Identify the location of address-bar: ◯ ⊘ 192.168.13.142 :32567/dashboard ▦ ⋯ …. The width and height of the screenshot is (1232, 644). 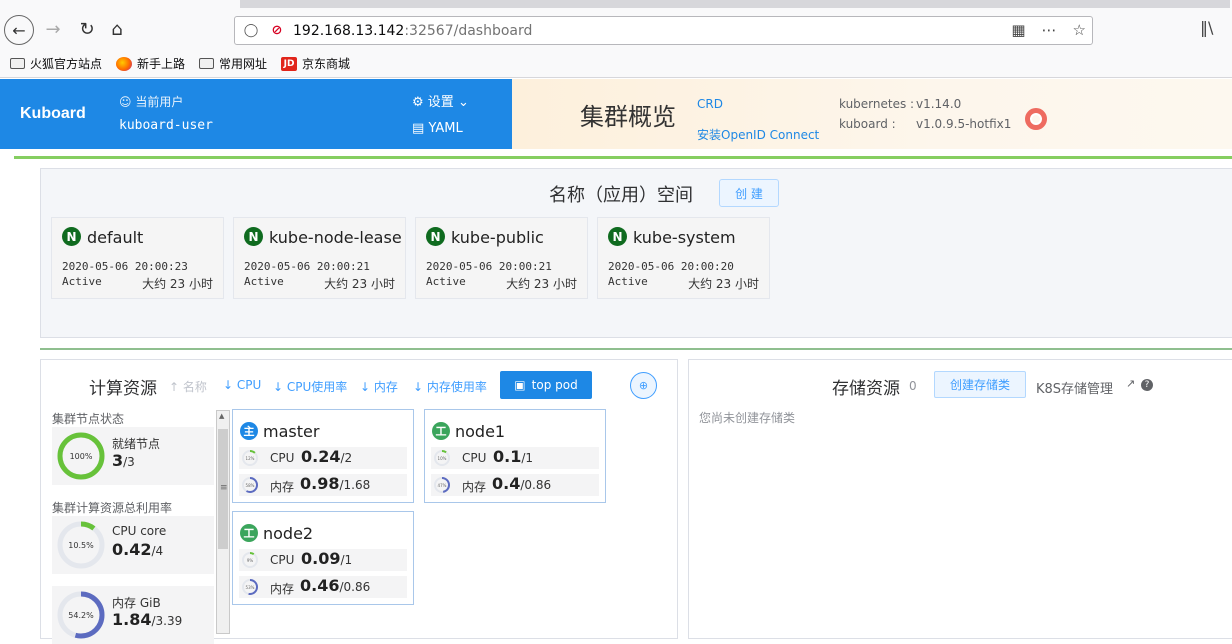
(663, 30).